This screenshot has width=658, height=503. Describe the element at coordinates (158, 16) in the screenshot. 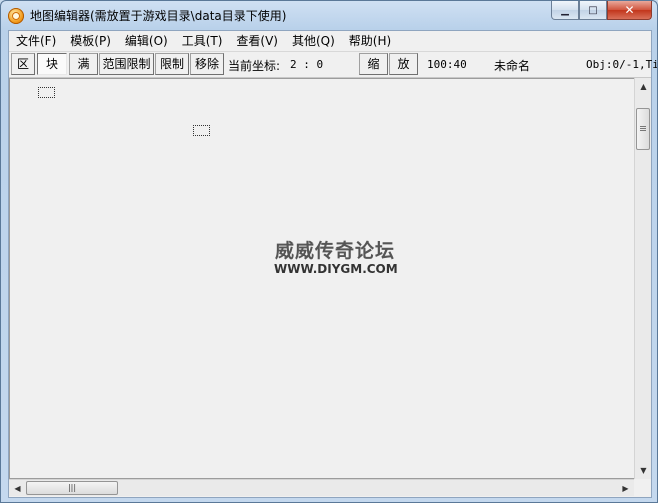

I see `window-title: 地图编辑器(需放置于游戏目录\data目录下使用)` at that location.